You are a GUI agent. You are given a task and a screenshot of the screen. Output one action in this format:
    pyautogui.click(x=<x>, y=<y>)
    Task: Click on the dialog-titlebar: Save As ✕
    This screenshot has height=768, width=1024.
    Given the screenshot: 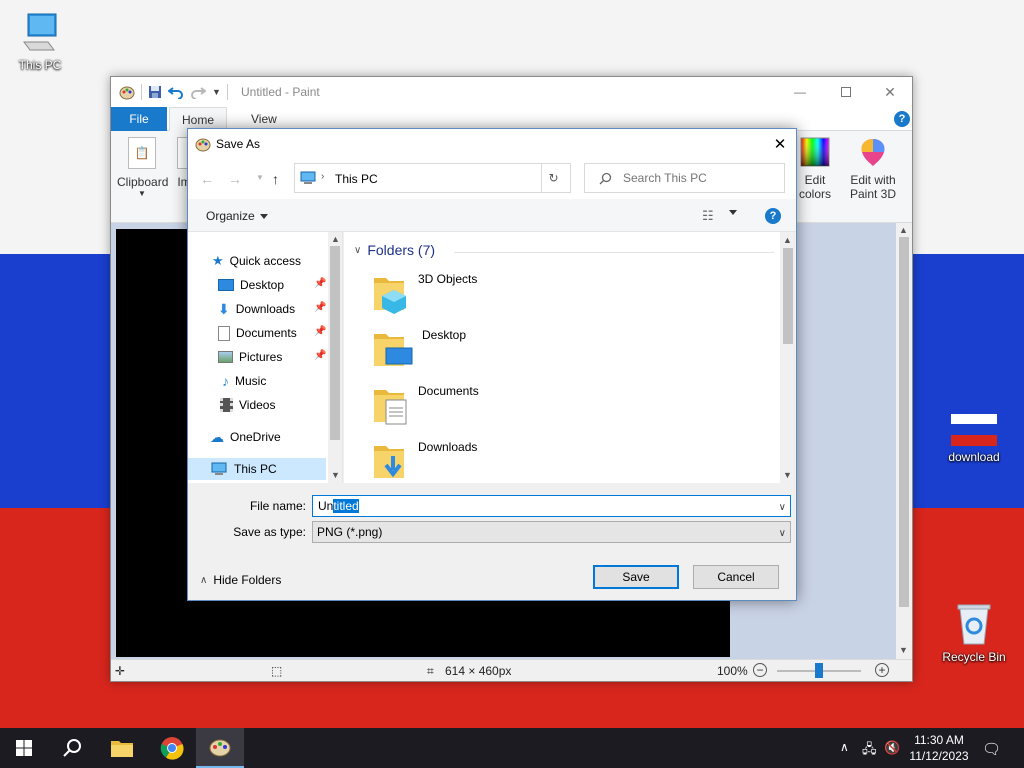 What is the action you would take?
    pyautogui.click(x=492, y=144)
    